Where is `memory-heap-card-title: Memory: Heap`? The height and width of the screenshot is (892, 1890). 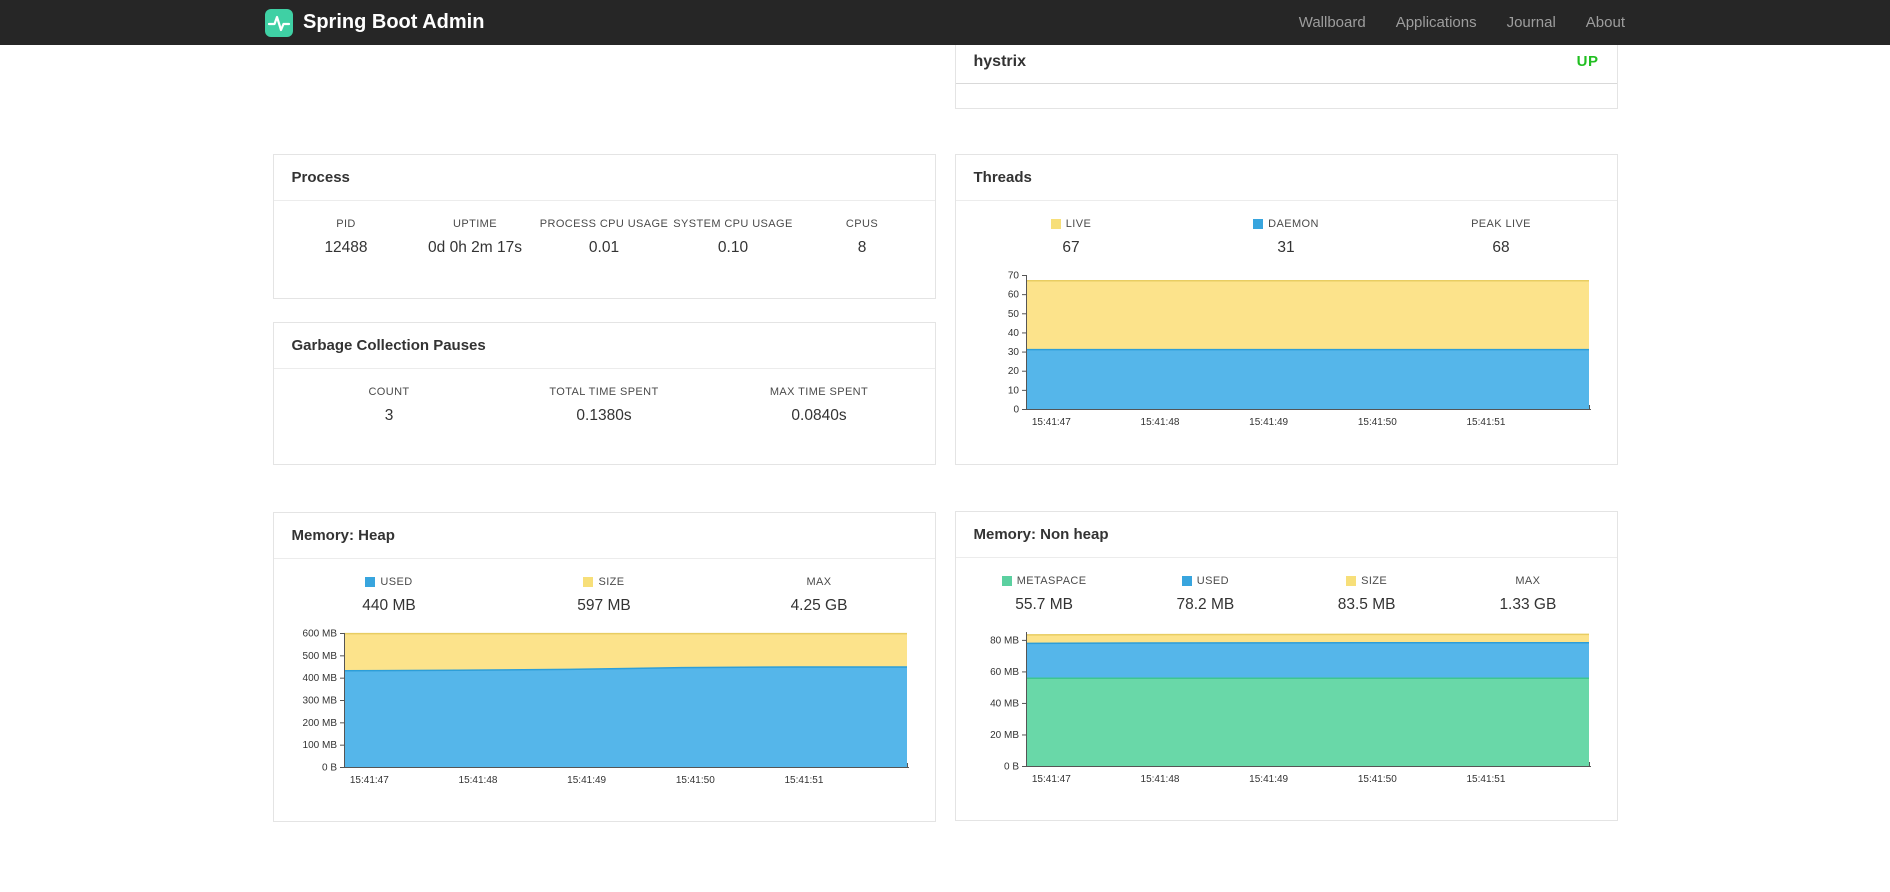 memory-heap-card-title: Memory: Heap is located at coordinates (604, 536).